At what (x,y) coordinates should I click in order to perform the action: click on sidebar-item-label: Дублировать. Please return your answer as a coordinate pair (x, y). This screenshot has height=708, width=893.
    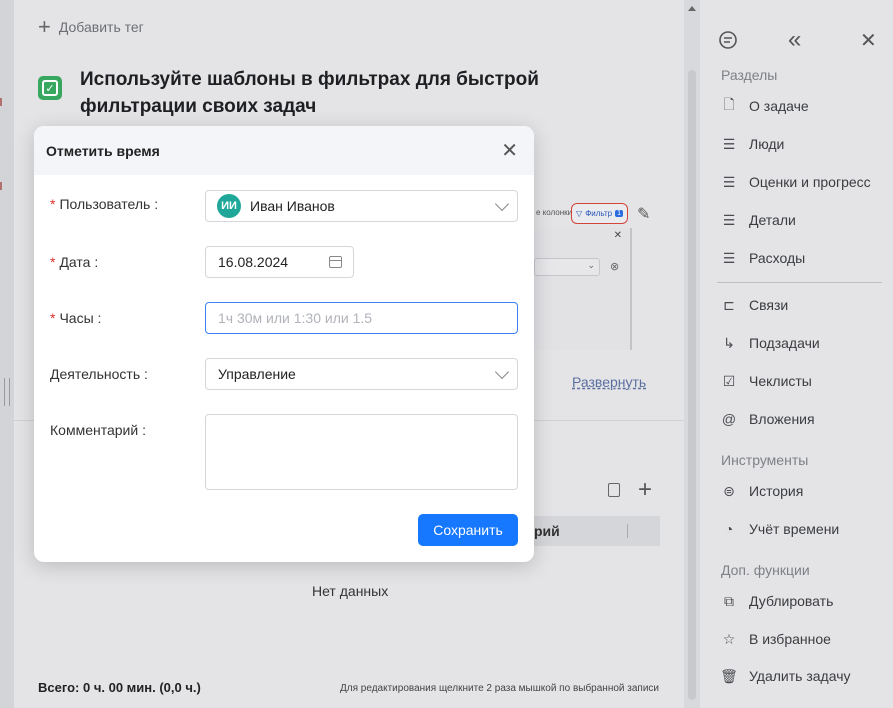
    Looking at the image, I should click on (791, 601).